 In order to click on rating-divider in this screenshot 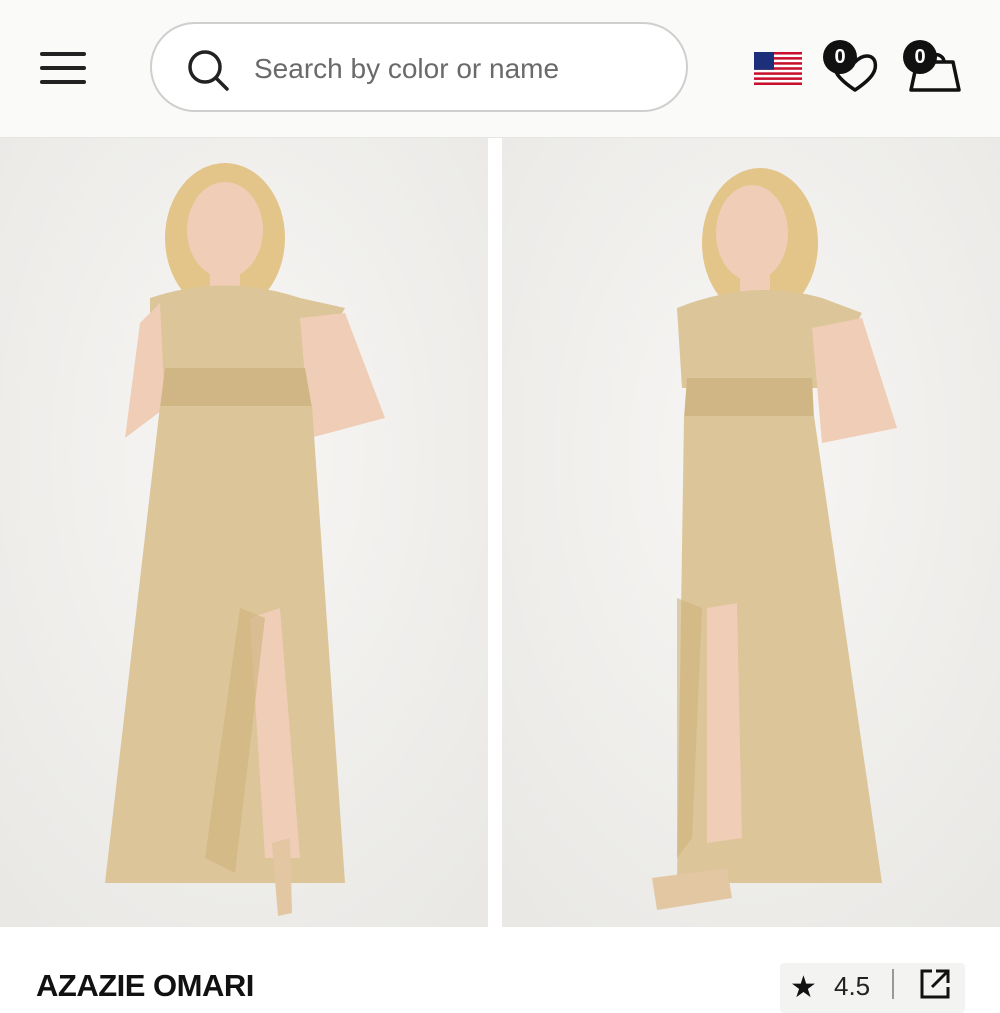, I will do `click(893, 984)`.